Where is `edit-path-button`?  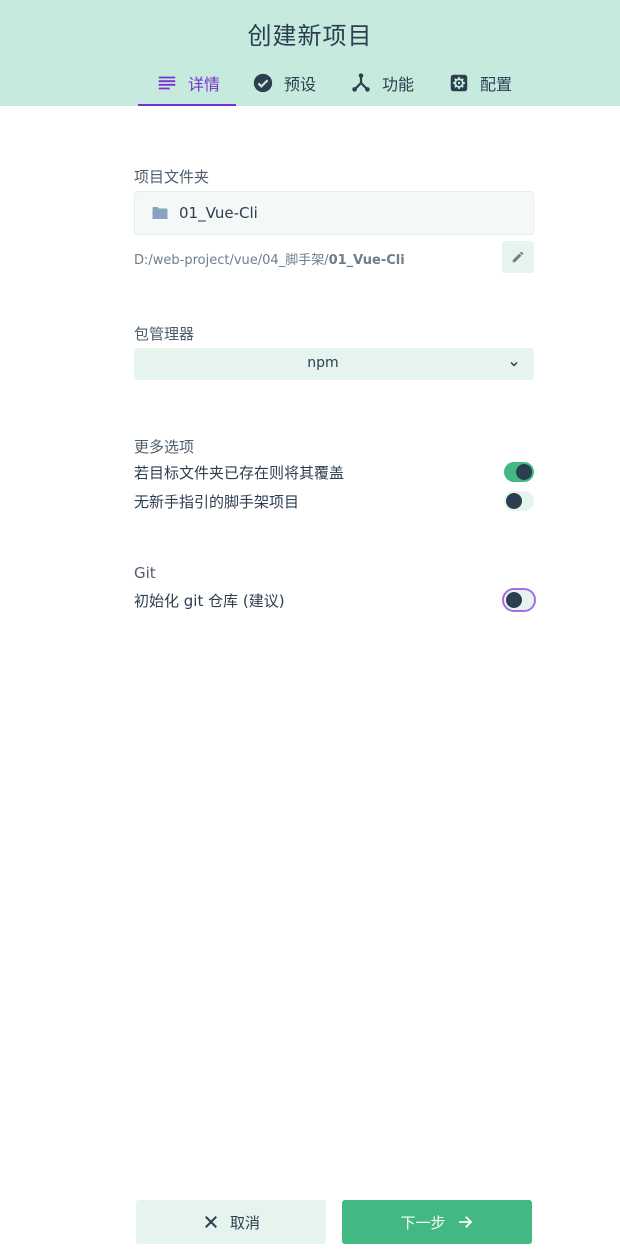 edit-path-button is located at coordinates (518, 257).